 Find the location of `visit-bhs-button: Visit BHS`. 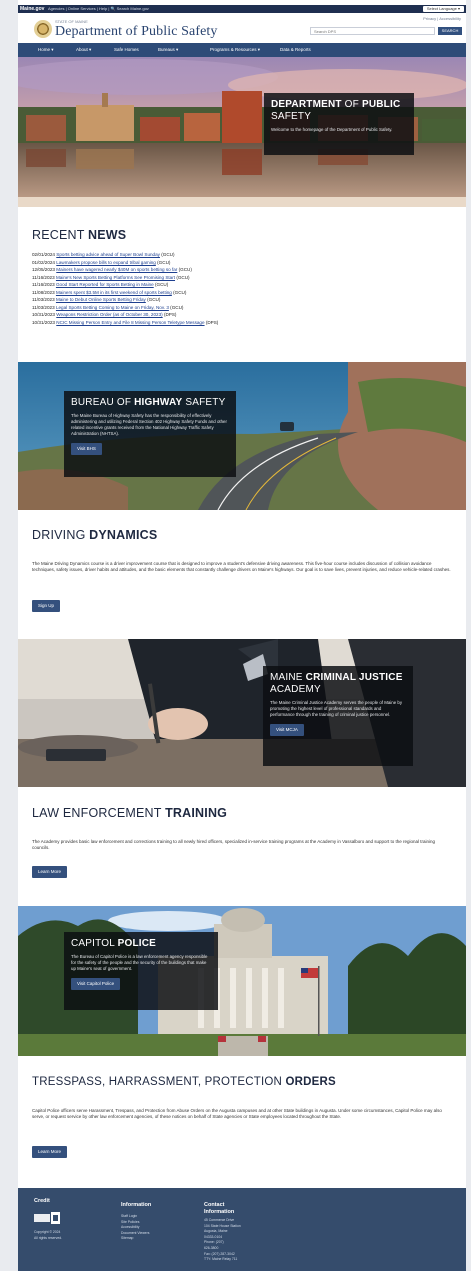

visit-bhs-button: Visit BHS is located at coordinates (86, 449).